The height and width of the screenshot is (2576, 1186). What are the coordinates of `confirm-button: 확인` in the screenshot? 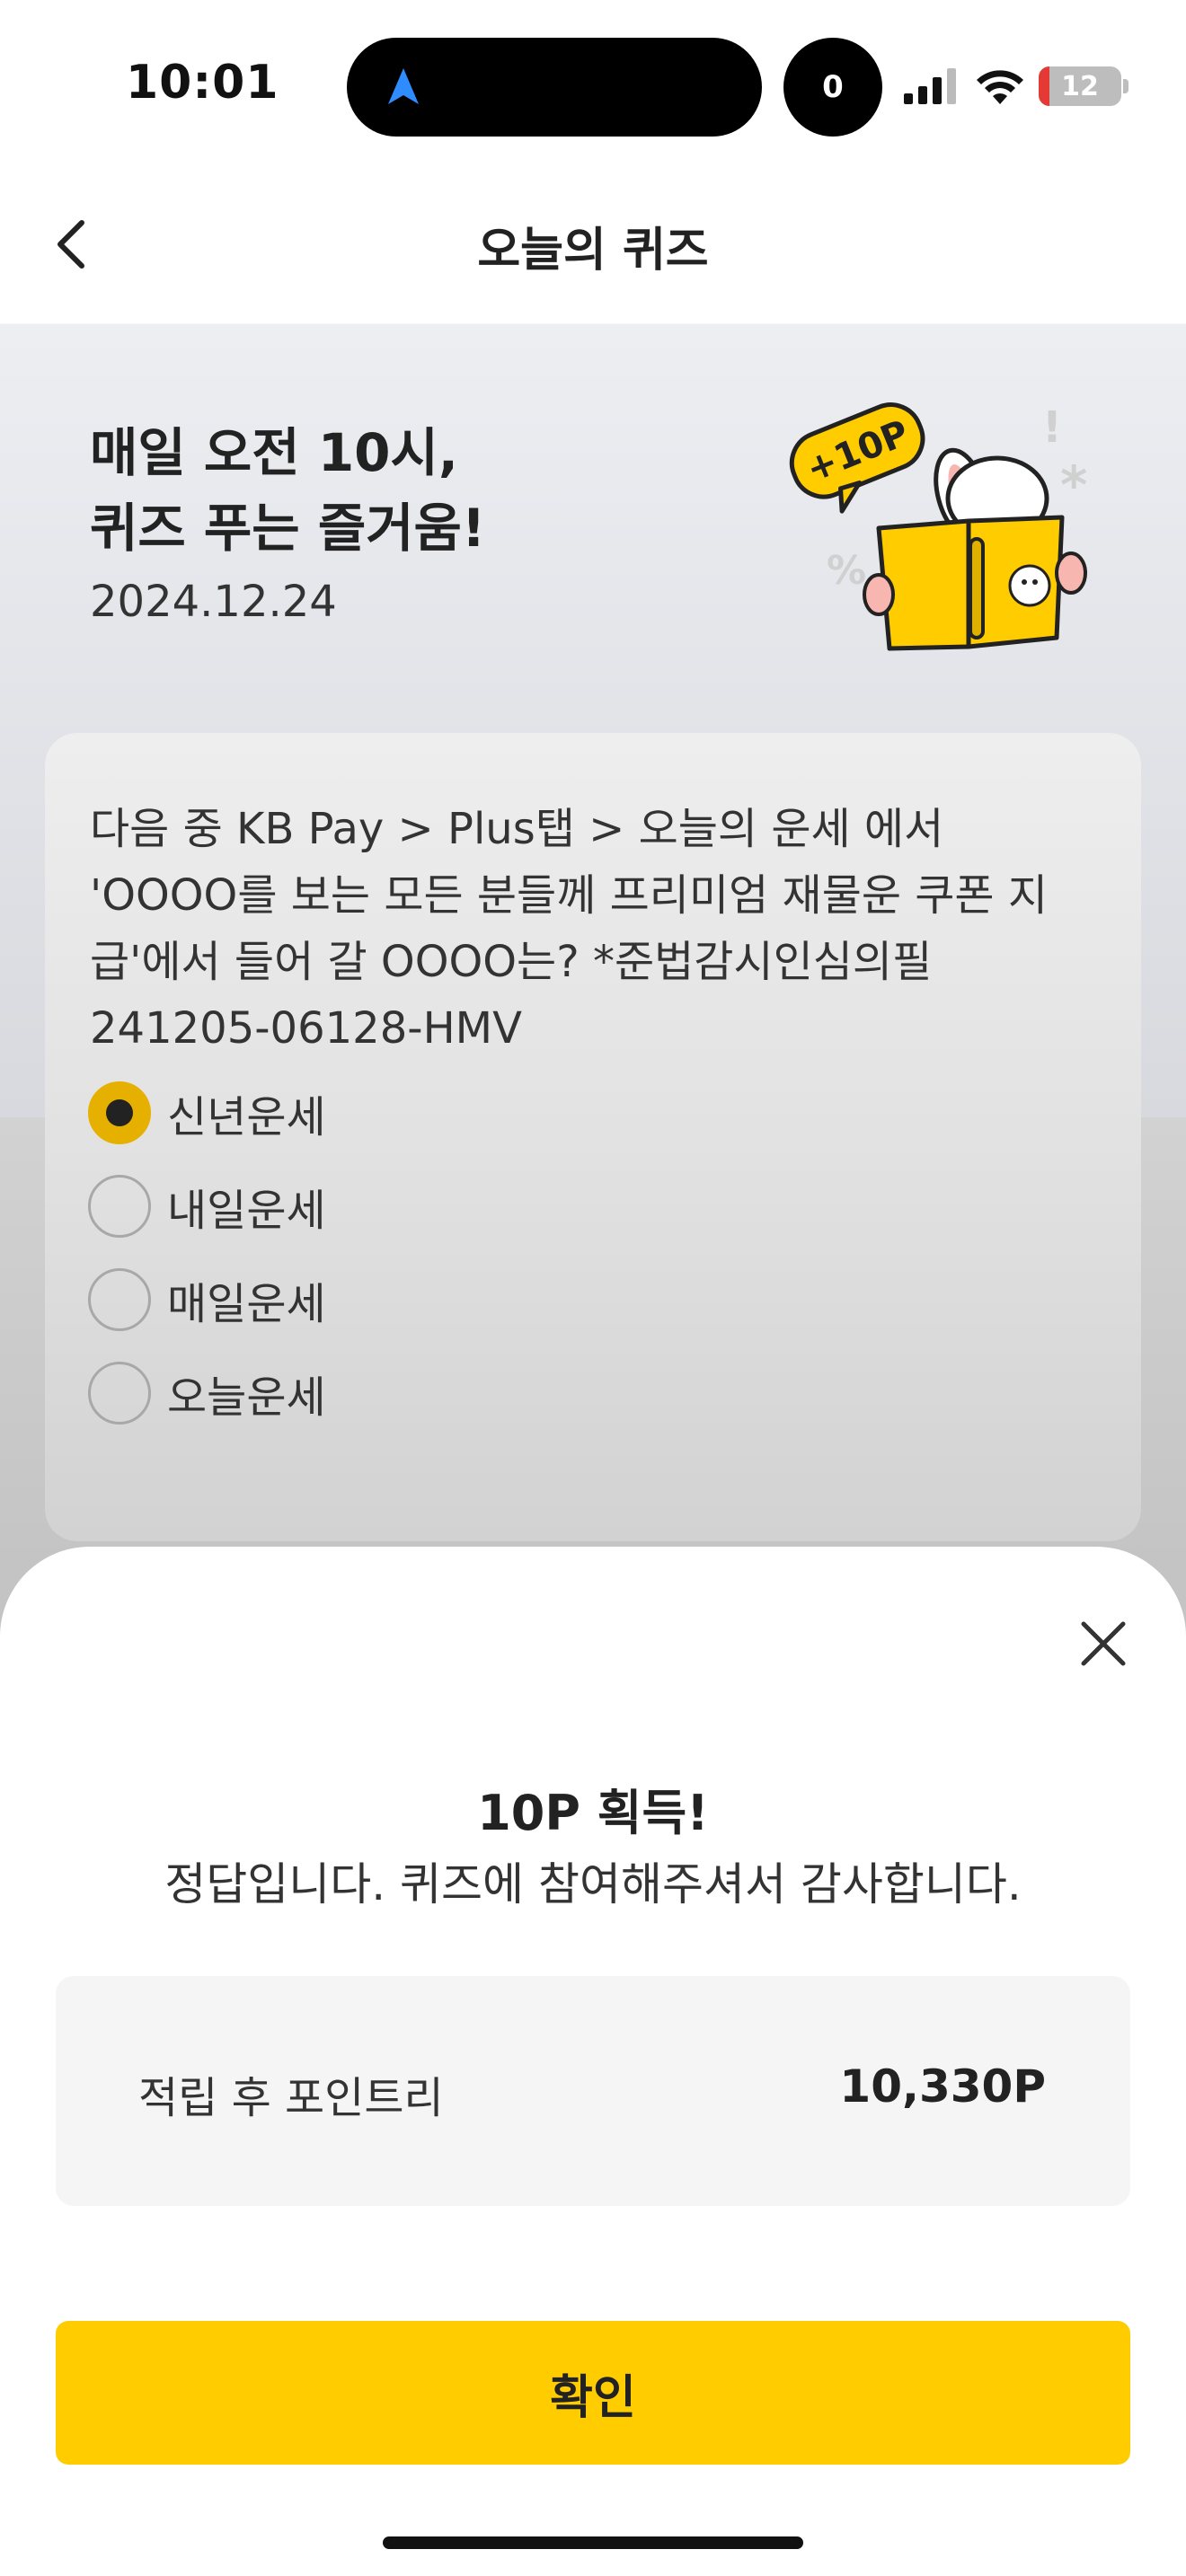 It's located at (593, 2393).